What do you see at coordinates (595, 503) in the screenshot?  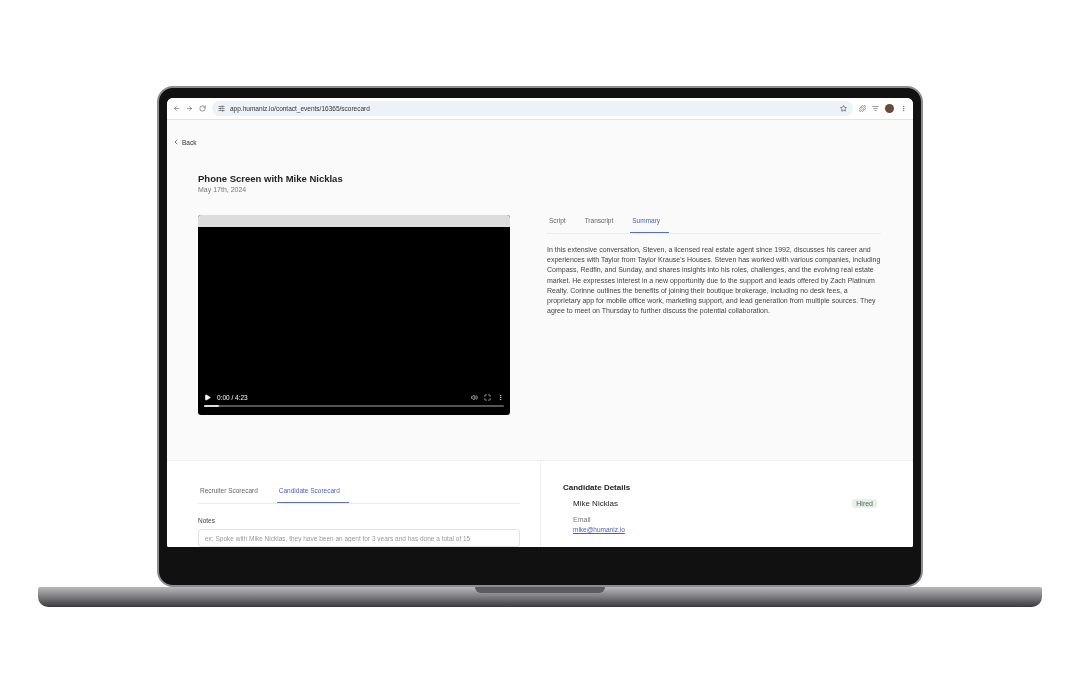 I see `candidate-name: Mike Nicklas` at bounding box center [595, 503].